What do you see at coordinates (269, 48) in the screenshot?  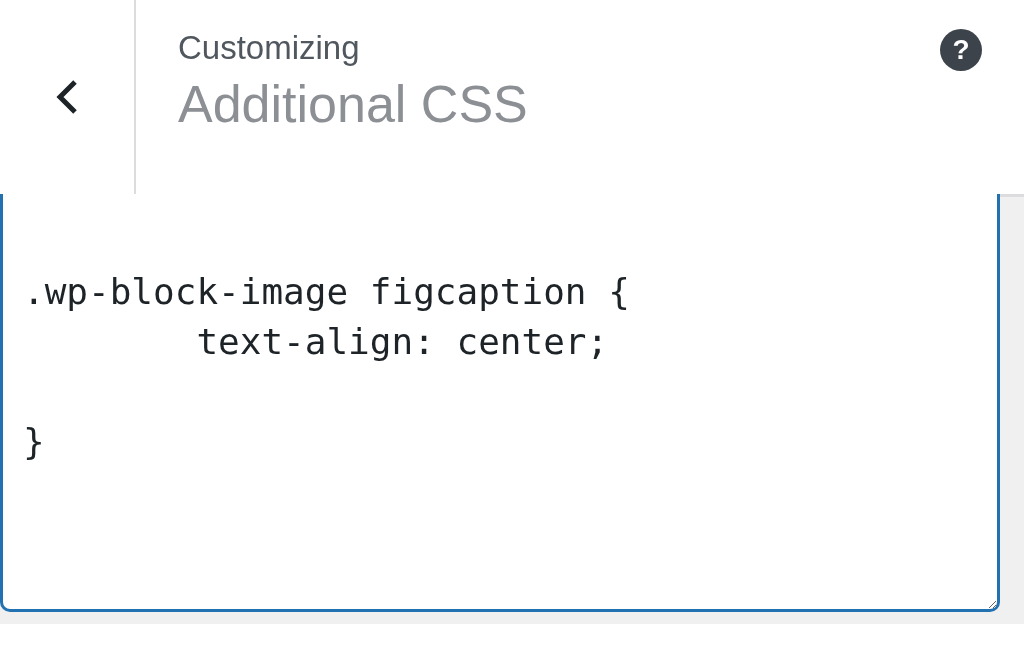 I see `panel-subtitle: Customizing` at bounding box center [269, 48].